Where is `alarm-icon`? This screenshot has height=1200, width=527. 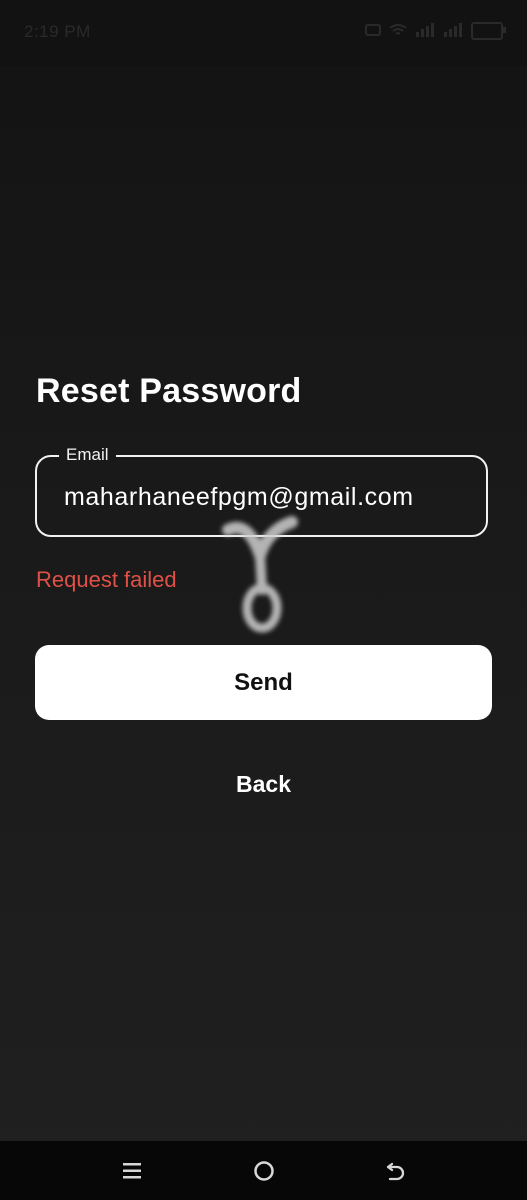
alarm-icon is located at coordinates (373, 31).